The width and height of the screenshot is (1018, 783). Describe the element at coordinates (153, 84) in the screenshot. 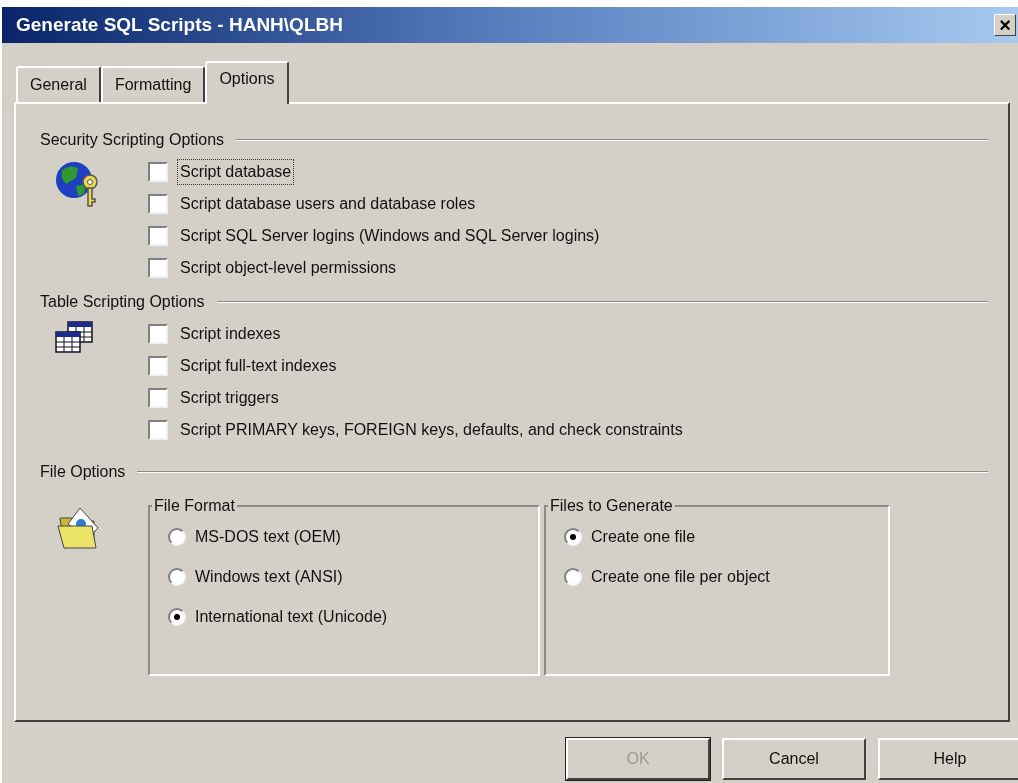

I see `tab: Formatting` at that location.